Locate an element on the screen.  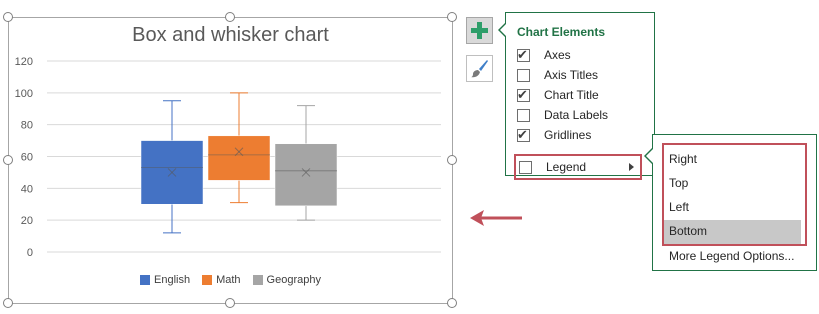
y-tick-label: 20 is located at coordinates (27, 221).